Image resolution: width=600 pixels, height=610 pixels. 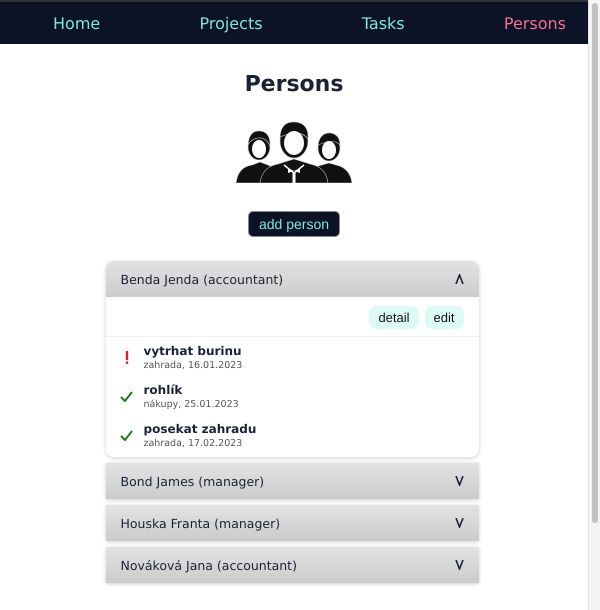 What do you see at coordinates (200, 429) in the screenshot?
I see `task-title: posekat zahradu` at bounding box center [200, 429].